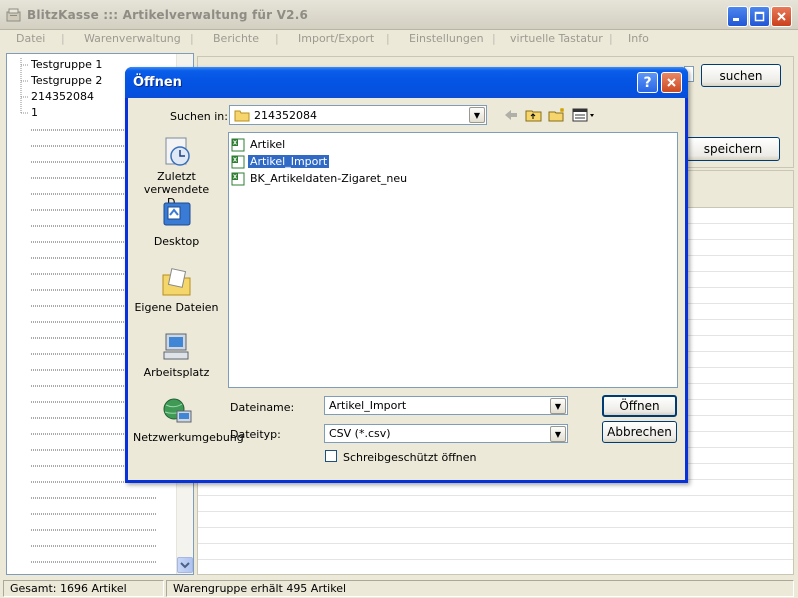 This screenshot has height=598, width=798. Describe the element at coordinates (556, 38) in the screenshot. I see `menu-virtuelle-tastatur: virtuelle Tastatur` at that location.